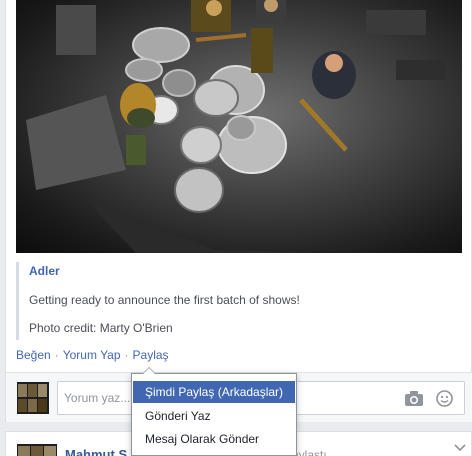 This screenshot has width=472, height=456. I want to click on like-link: Beğen, so click(33, 355).